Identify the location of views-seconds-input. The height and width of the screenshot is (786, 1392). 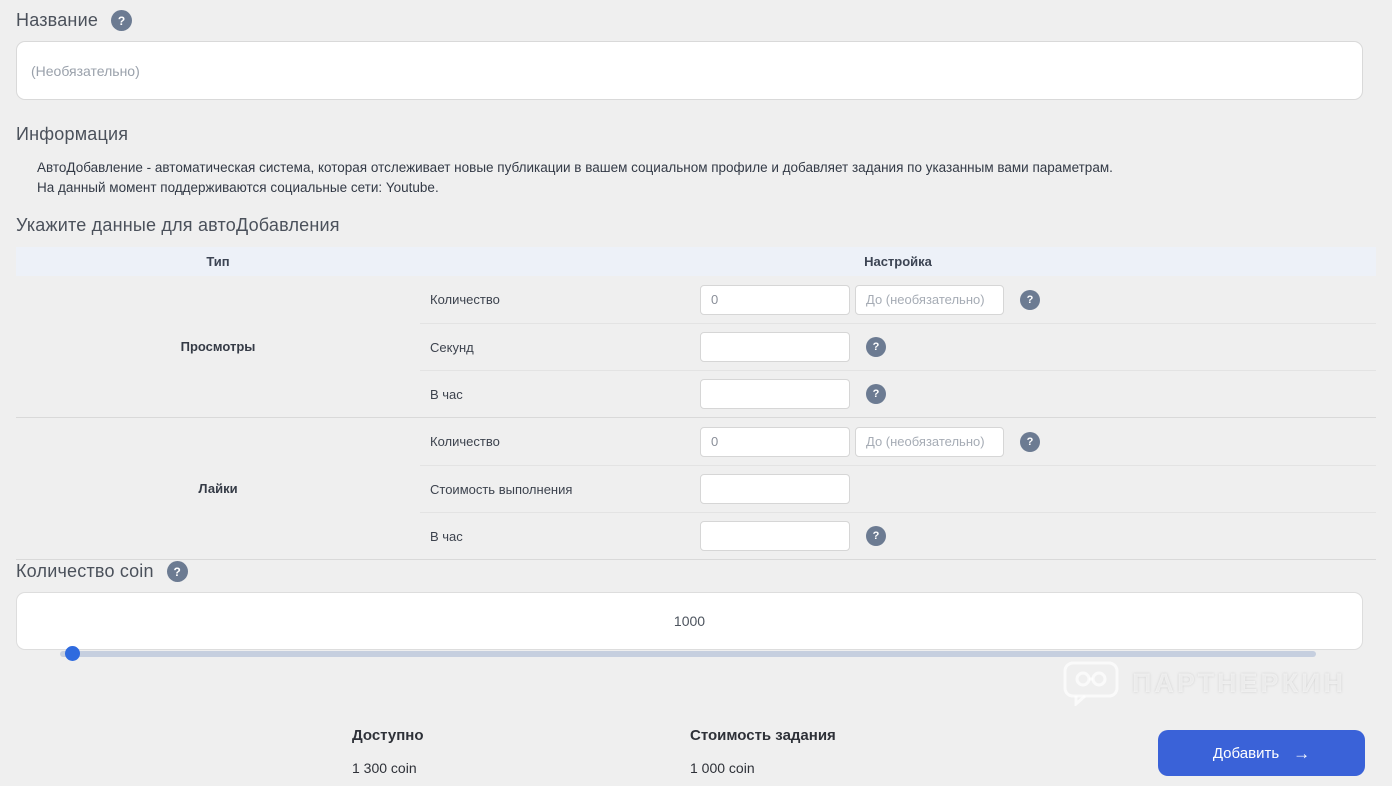
(775, 347).